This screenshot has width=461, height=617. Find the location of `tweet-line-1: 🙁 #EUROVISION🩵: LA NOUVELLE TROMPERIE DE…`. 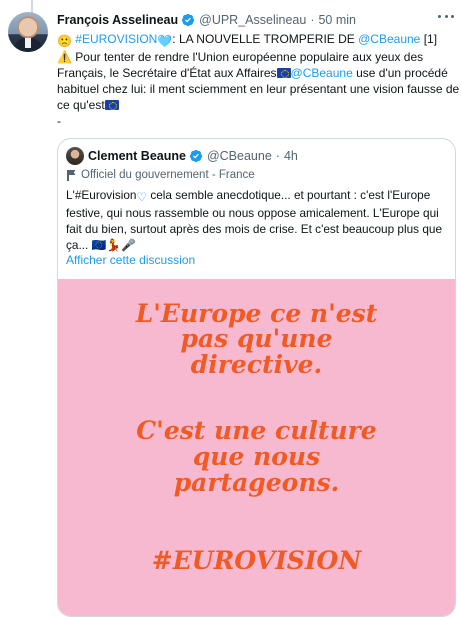

tweet-line-1: 🙁 #EUROVISION🩵: LA NOUVELLE TROMPERIE DE… is located at coordinates (247, 40).